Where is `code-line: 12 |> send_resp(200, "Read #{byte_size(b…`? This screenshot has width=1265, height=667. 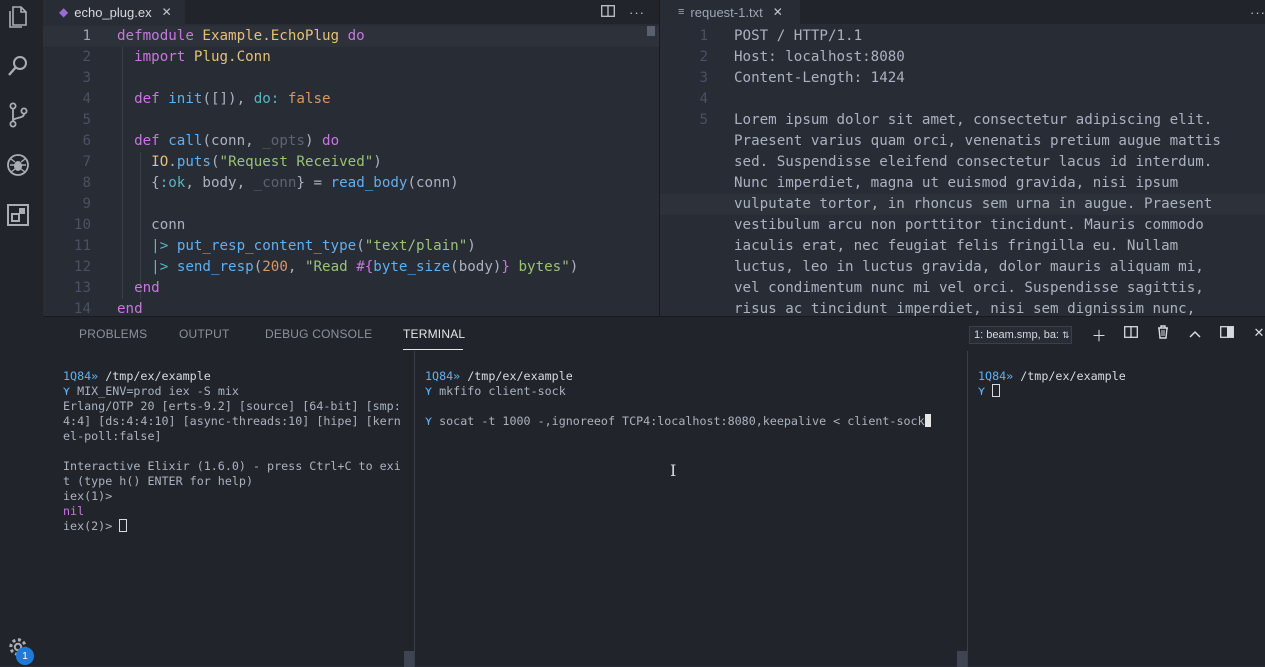
code-line: 12 |> send_resp(200, "Read #{byte_size(b… is located at coordinates (326, 267).